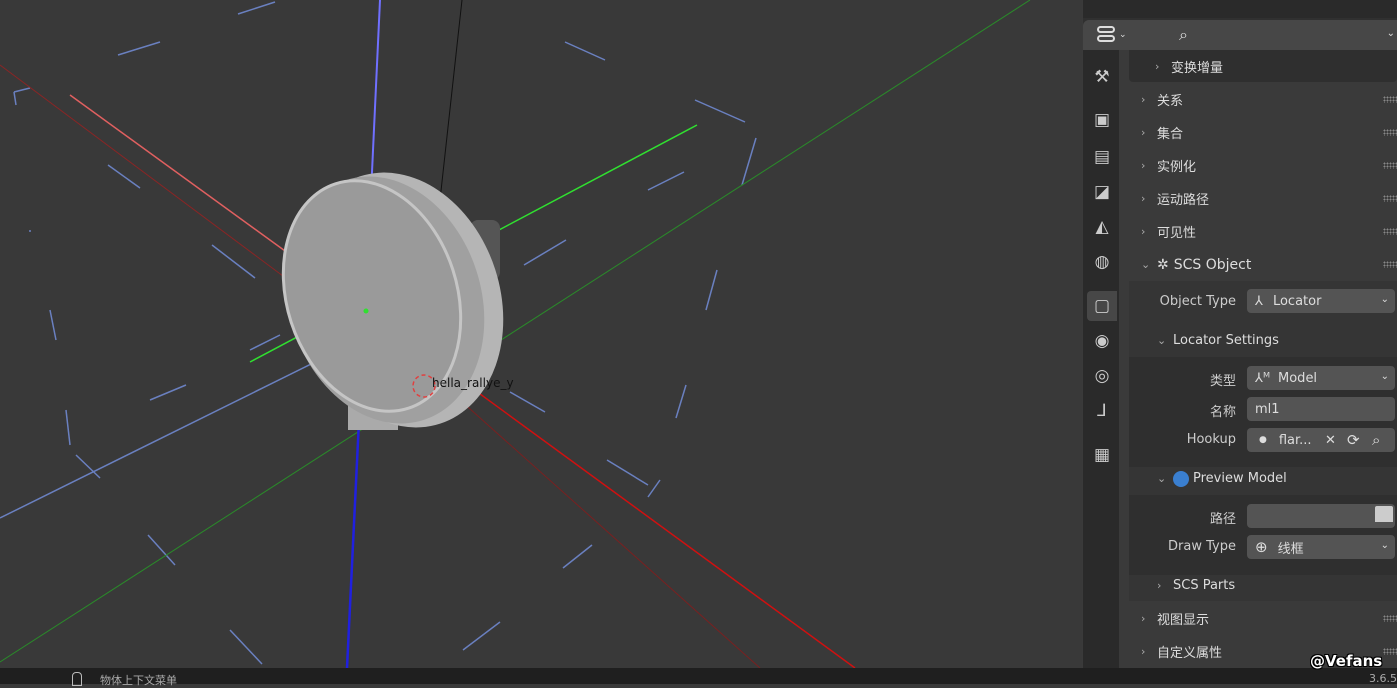 Image resolution: width=1397 pixels, height=688 pixels. What do you see at coordinates (1222, 381) in the screenshot?
I see `type-label: 类型` at bounding box center [1222, 381].